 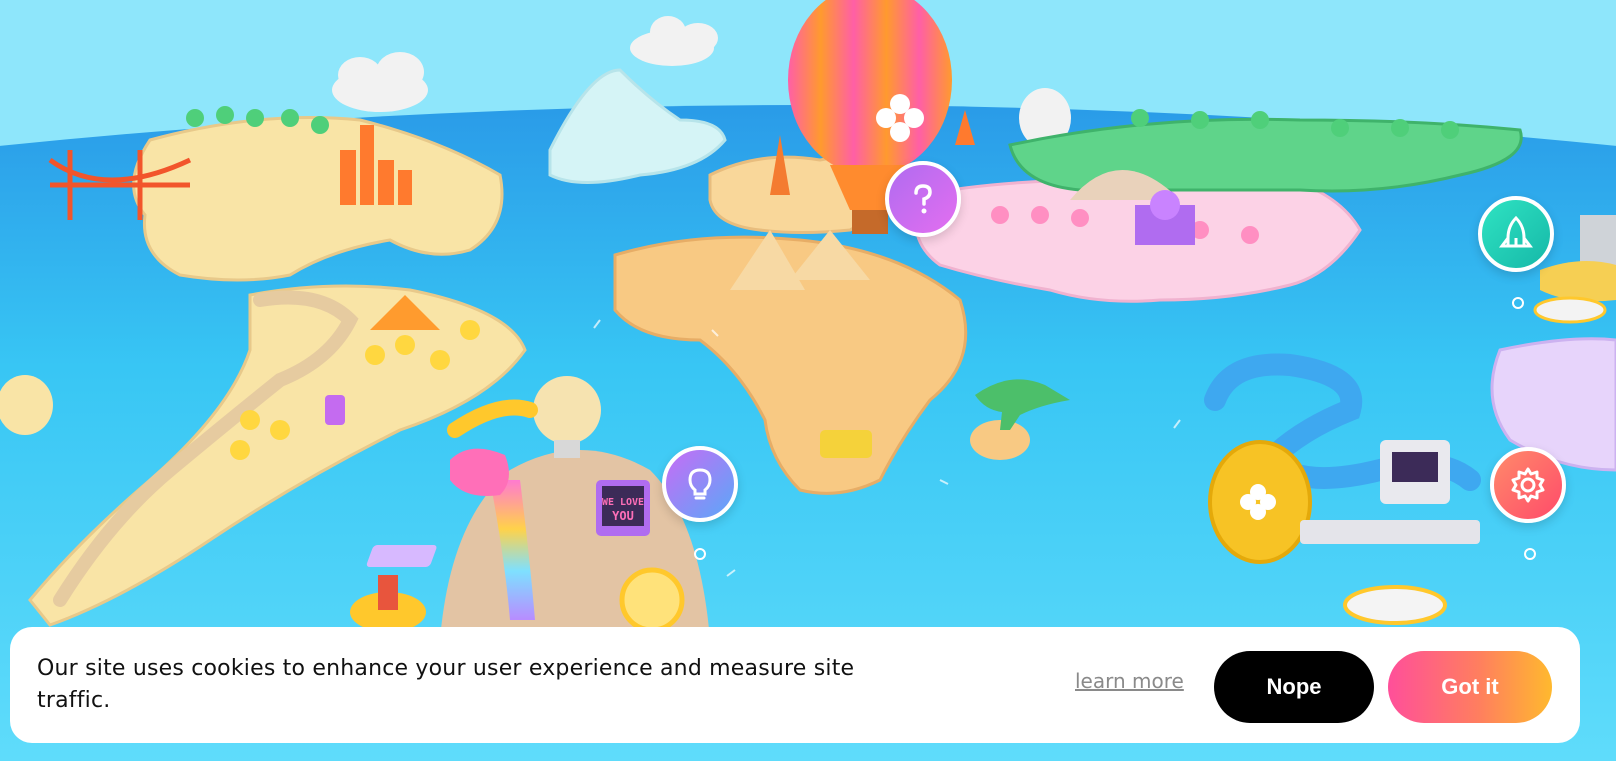 What do you see at coordinates (623, 516) in the screenshot?
I see `monitor-text-line2: YOU` at bounding box center [623, 516].